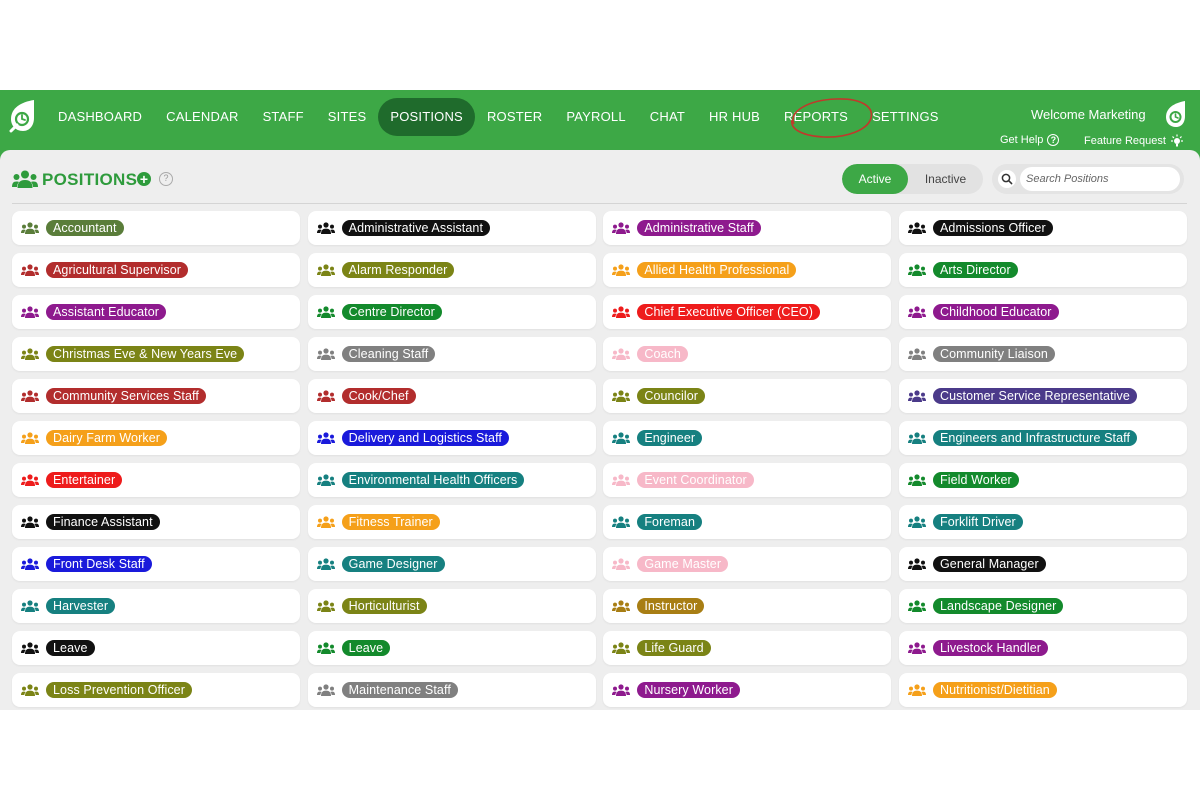  I want to click on position-tag: Allied Health Professional, so click(717, 270).